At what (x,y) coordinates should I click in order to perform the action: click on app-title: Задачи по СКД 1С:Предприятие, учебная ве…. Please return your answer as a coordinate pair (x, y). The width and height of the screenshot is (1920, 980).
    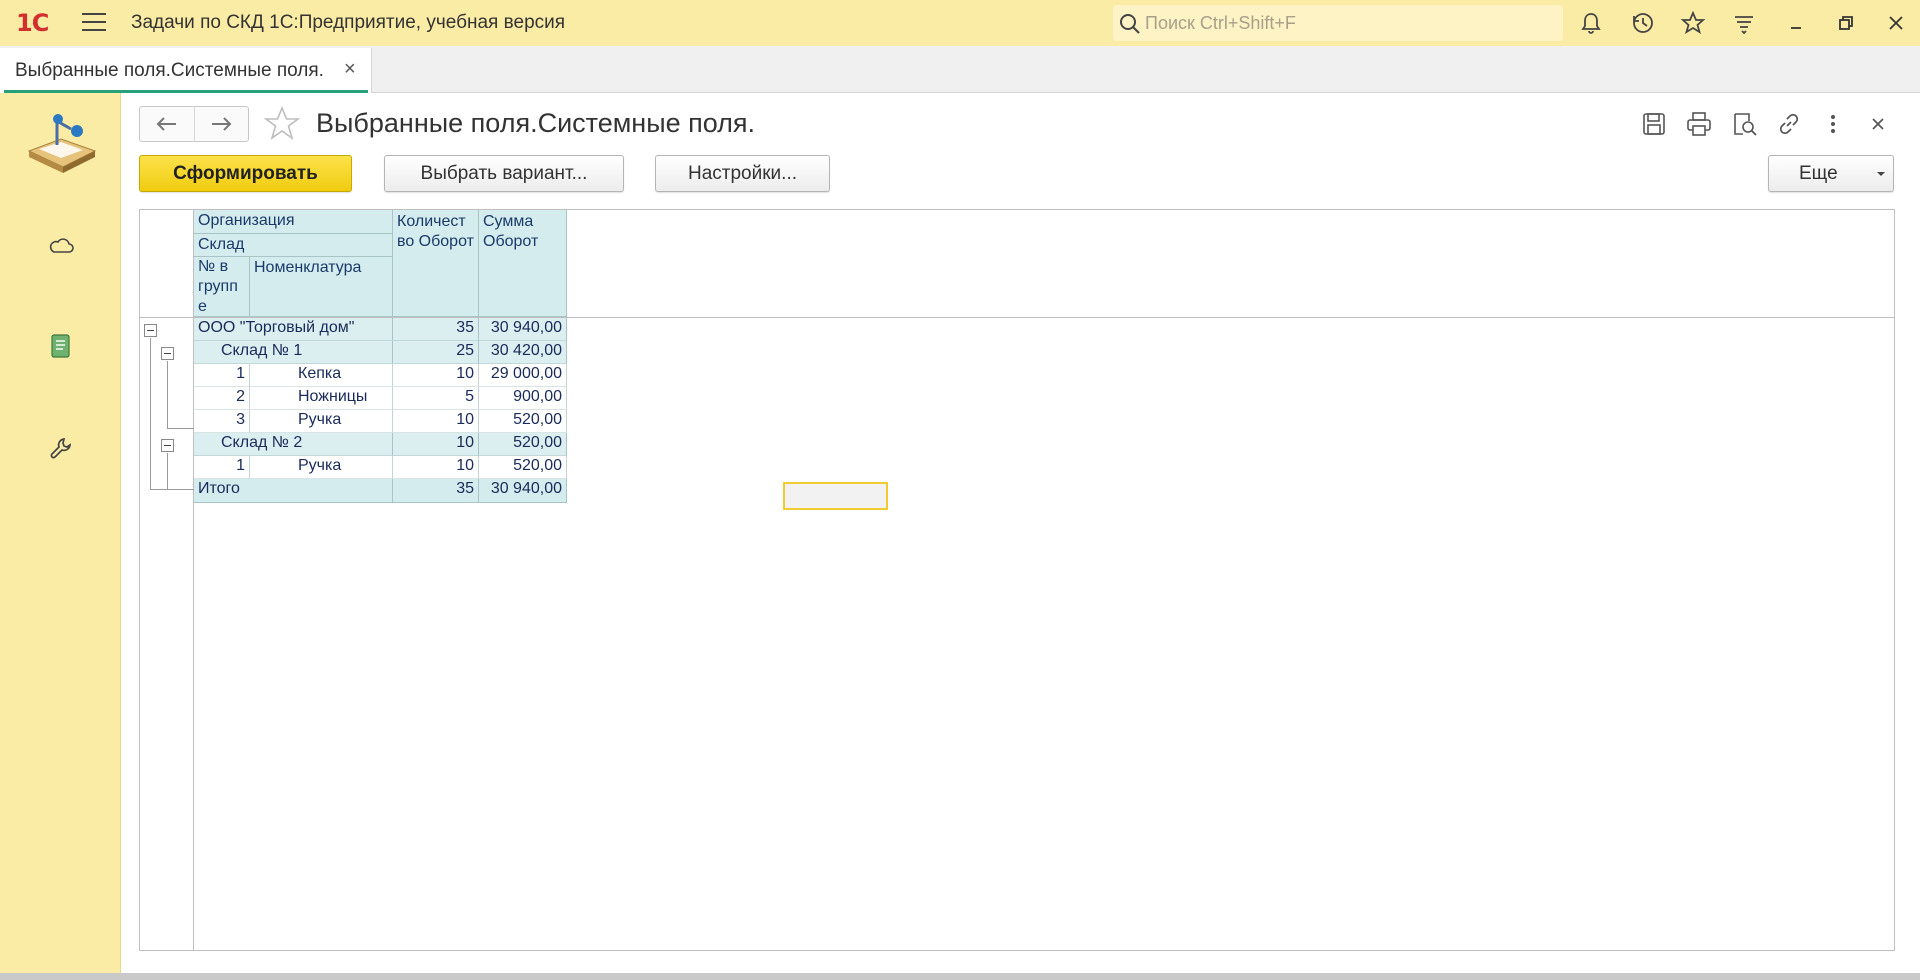
    Looking at the image, I should click on (348, 22).